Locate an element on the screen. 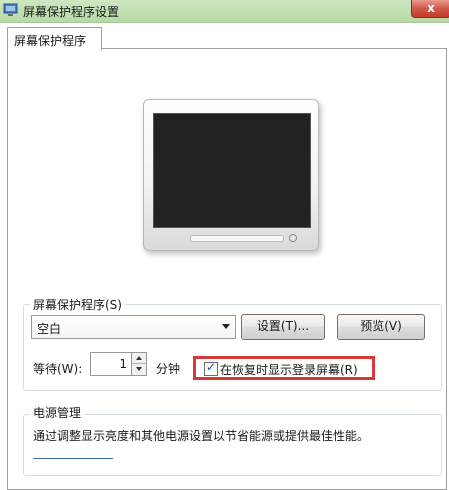 This screenshot has width=449, height=490. wait-label: 等待(W): is located at coordinates (58, 369).